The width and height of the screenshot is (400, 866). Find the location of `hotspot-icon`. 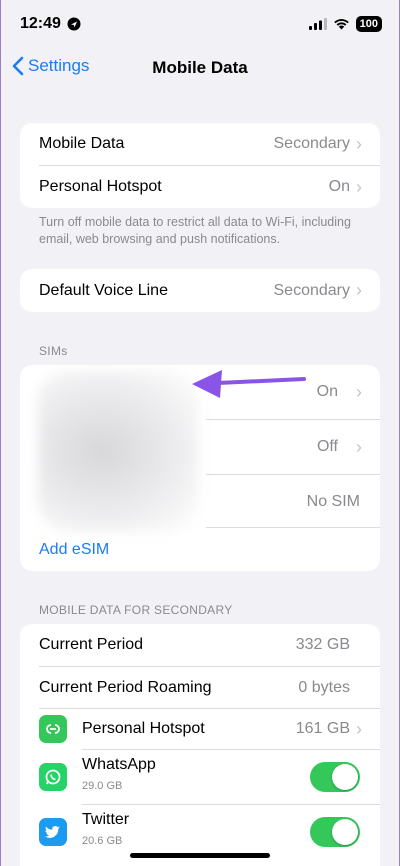

hotspot-icon is located at coordinates (53, 729).